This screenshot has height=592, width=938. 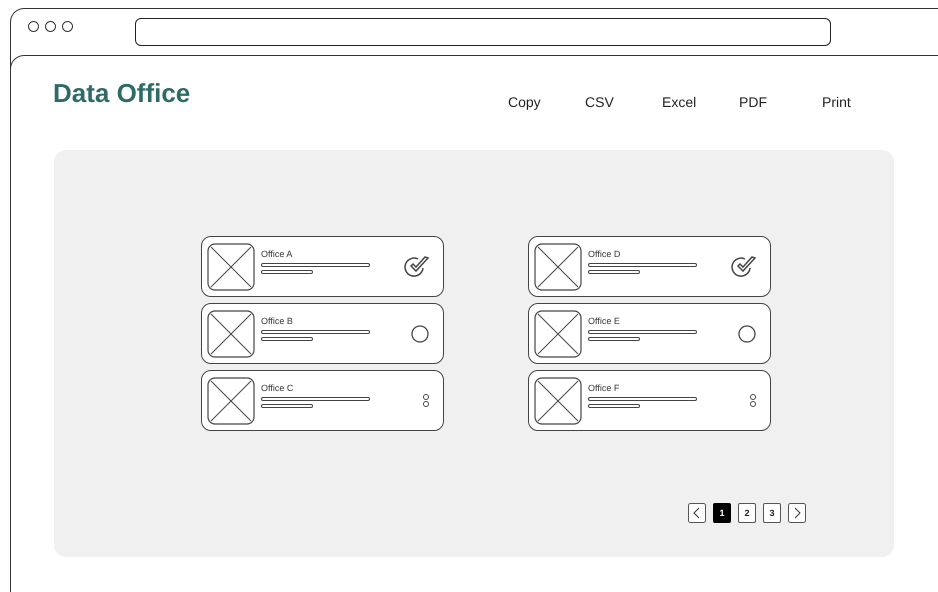 What do you see at coordinates (649, 333) in the screenshot?
I see `office-card: Office E` at bounding box center [649, 333].